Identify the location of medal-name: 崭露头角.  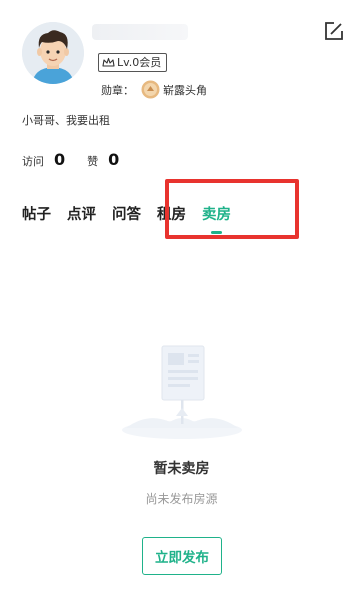
(185, 90).